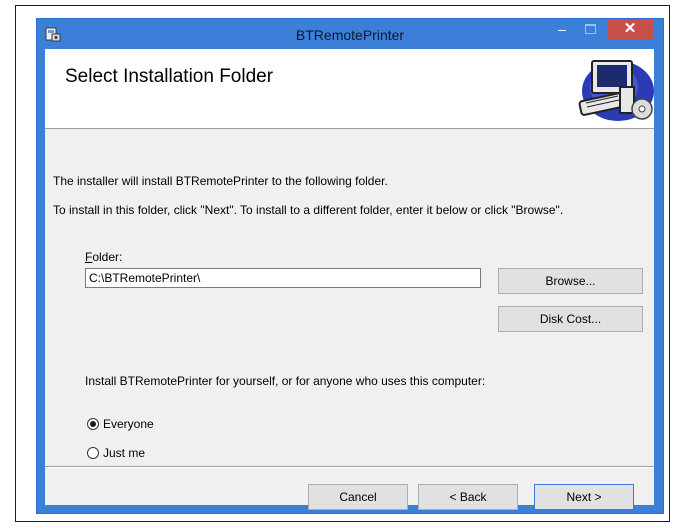 This screenshot has width=678, height=528. I want to click on minimize-icon: –, so click(562, 29).